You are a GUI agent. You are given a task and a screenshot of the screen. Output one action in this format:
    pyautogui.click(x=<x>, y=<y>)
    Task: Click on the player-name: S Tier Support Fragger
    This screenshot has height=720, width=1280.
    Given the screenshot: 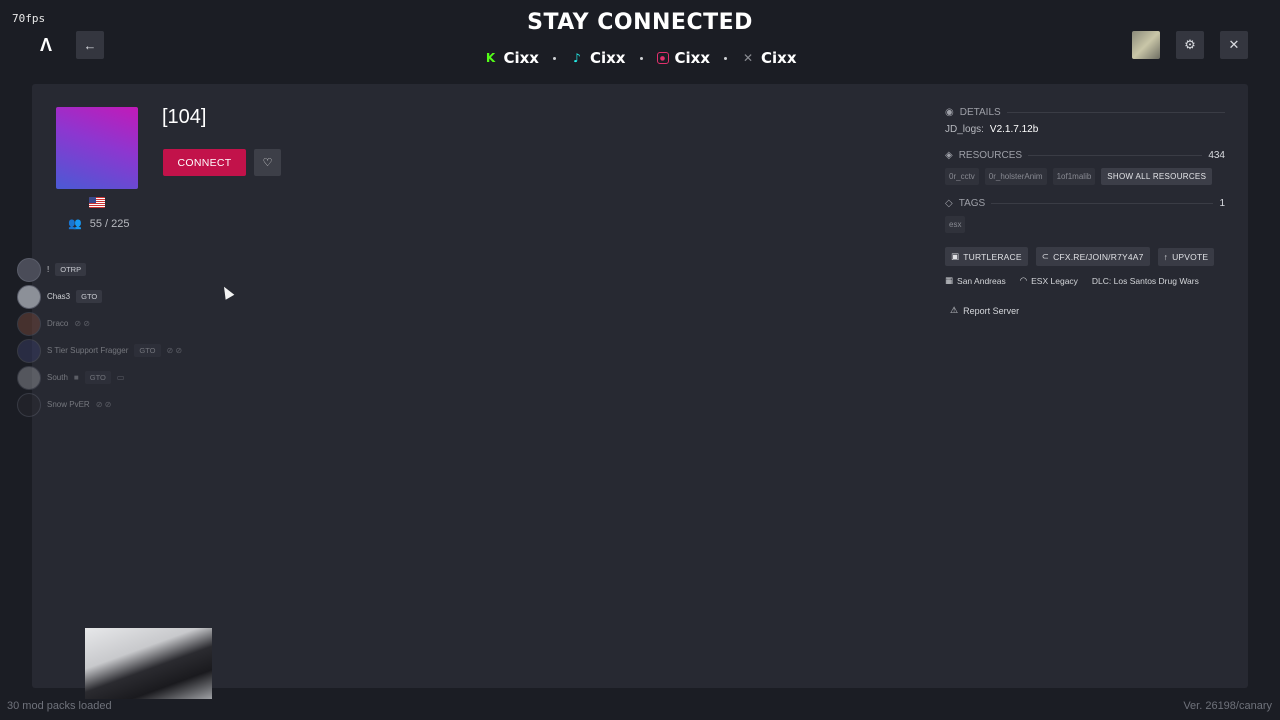 What is the action you would take?
    pyautogui.click(x=88, y=350)
    